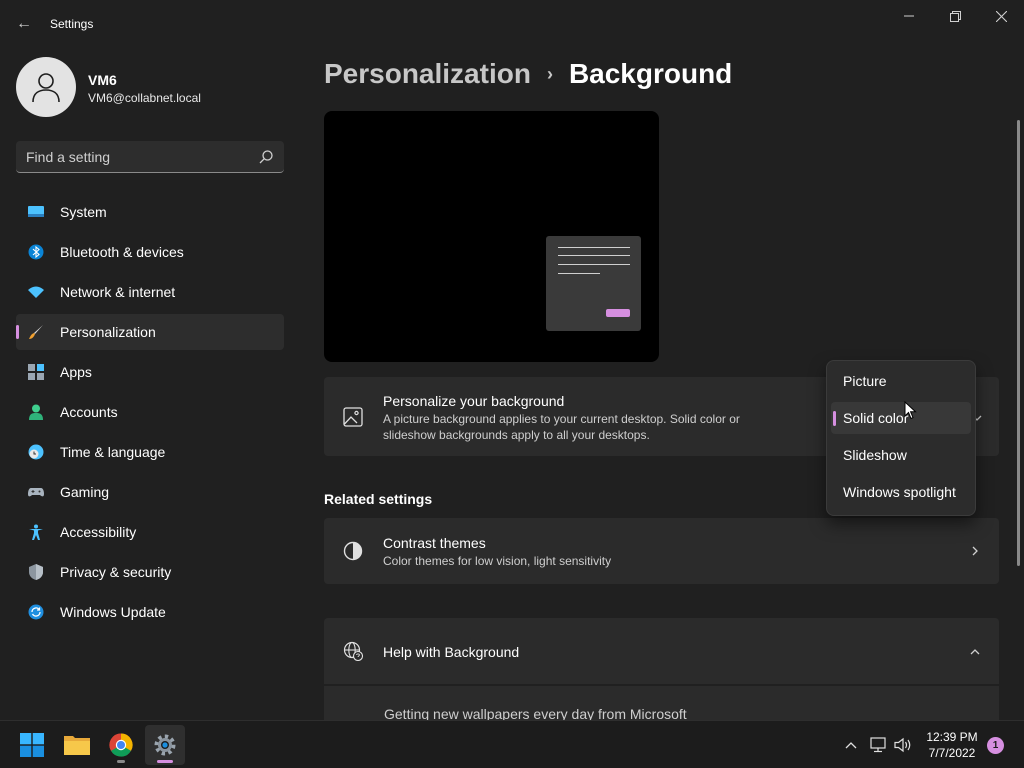  I want to click on volume-icon, so click(902, 745).